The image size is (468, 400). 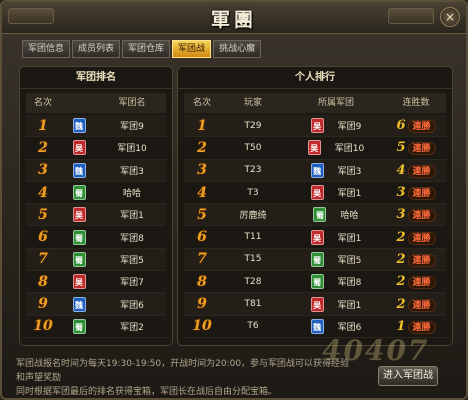 I want to click on streak-cell: 4 連勝, so click(x=416, y=170).